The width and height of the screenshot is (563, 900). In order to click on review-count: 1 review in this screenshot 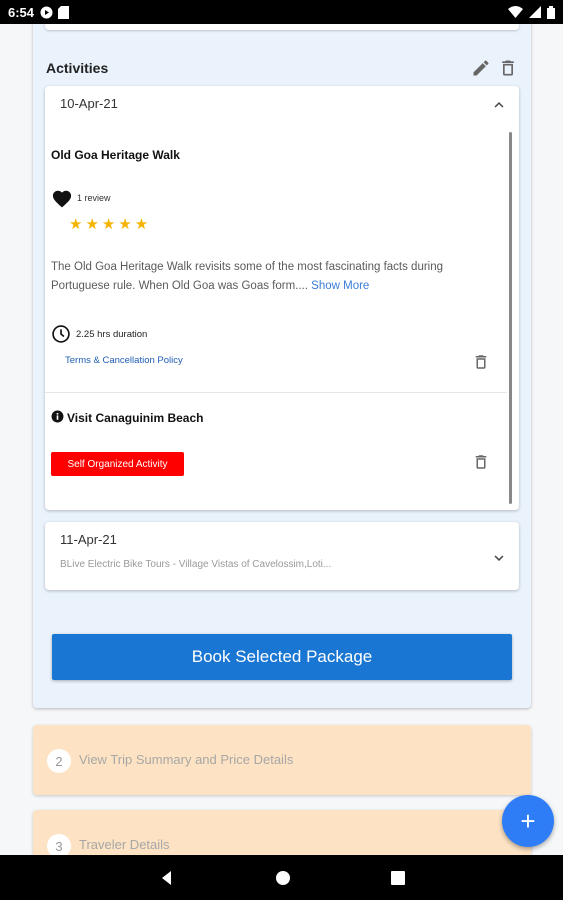, I will do `click(94, 198)`.